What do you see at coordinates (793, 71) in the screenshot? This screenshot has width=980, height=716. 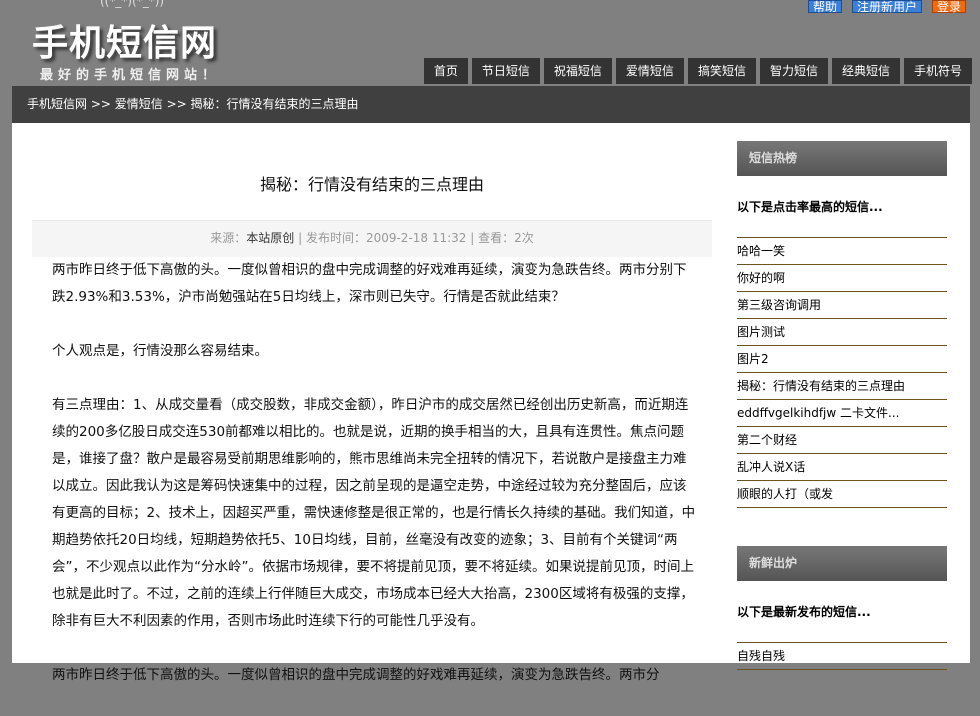 I see `nav-puzzle: 智力短信` at bounding box center [793, 71].